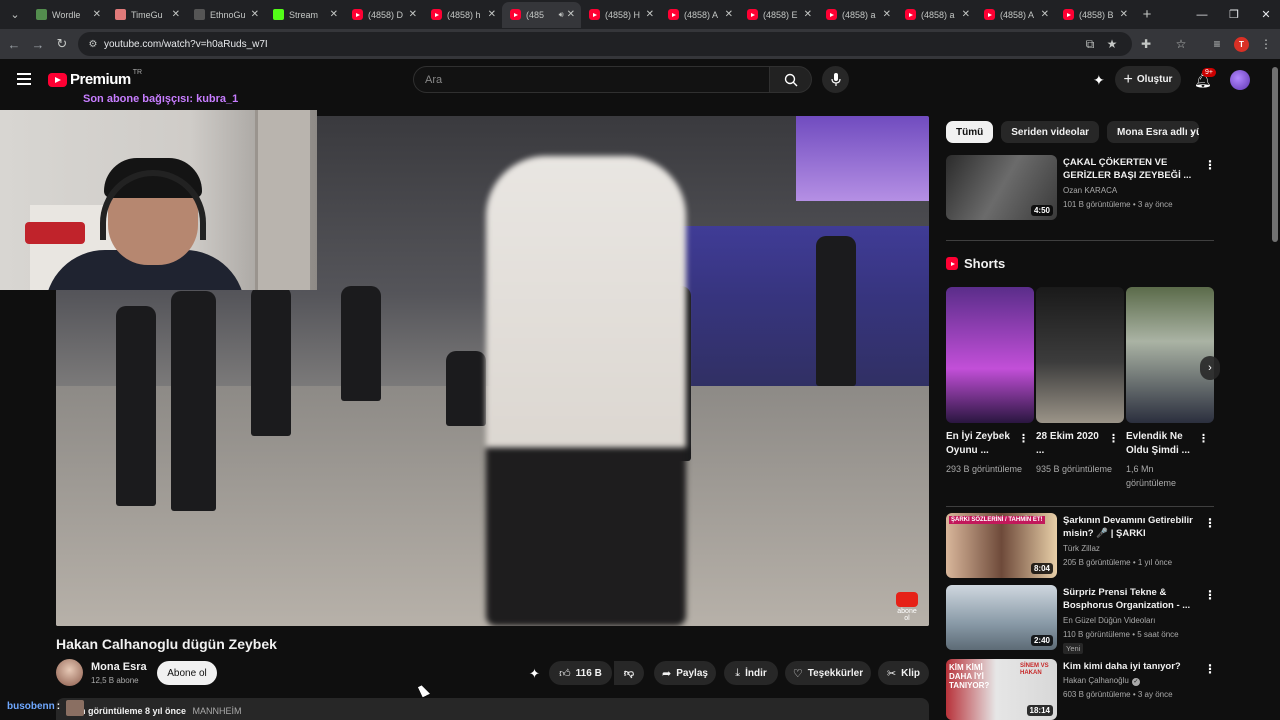 Image resolution: width=1280 pixels, height=720 pixels. I want to click on subscribe-button: Abone ol, so click(187, 673).